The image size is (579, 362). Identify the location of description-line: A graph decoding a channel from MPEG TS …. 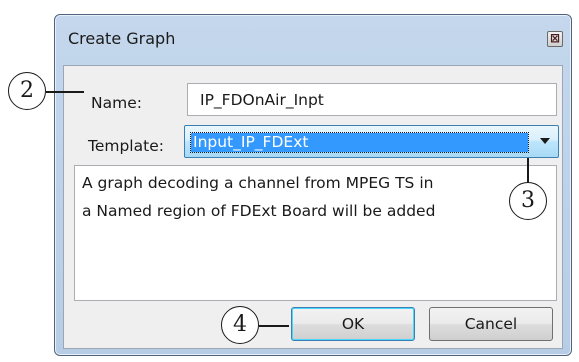
(258, 183).